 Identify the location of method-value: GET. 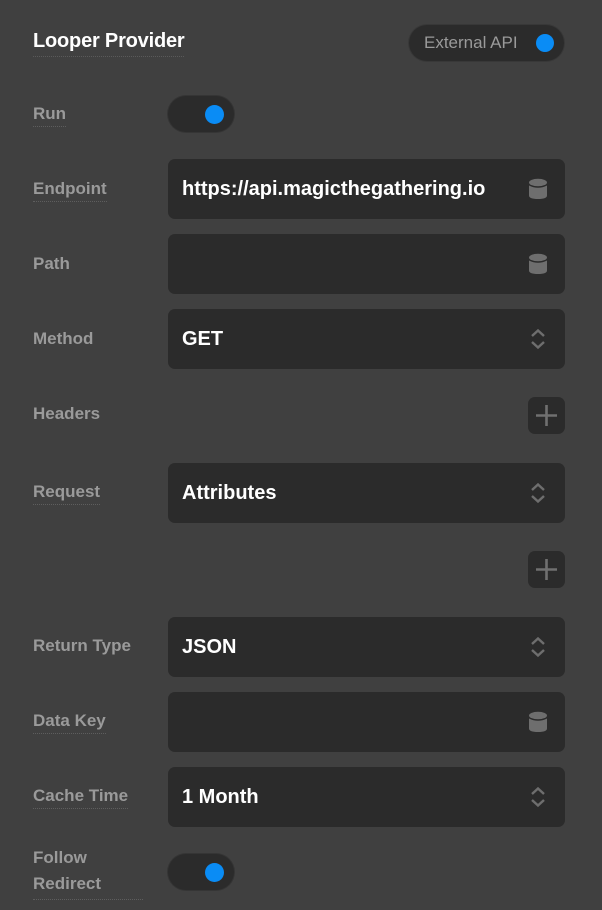
(203, 338).